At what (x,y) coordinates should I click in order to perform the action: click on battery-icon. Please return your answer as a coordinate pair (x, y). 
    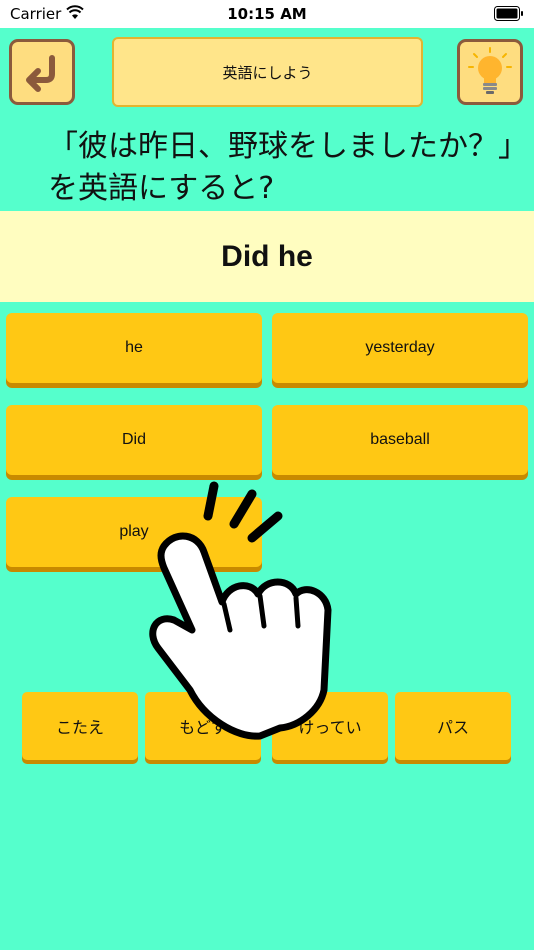
    Looking at the image, I should click on (508, 13).